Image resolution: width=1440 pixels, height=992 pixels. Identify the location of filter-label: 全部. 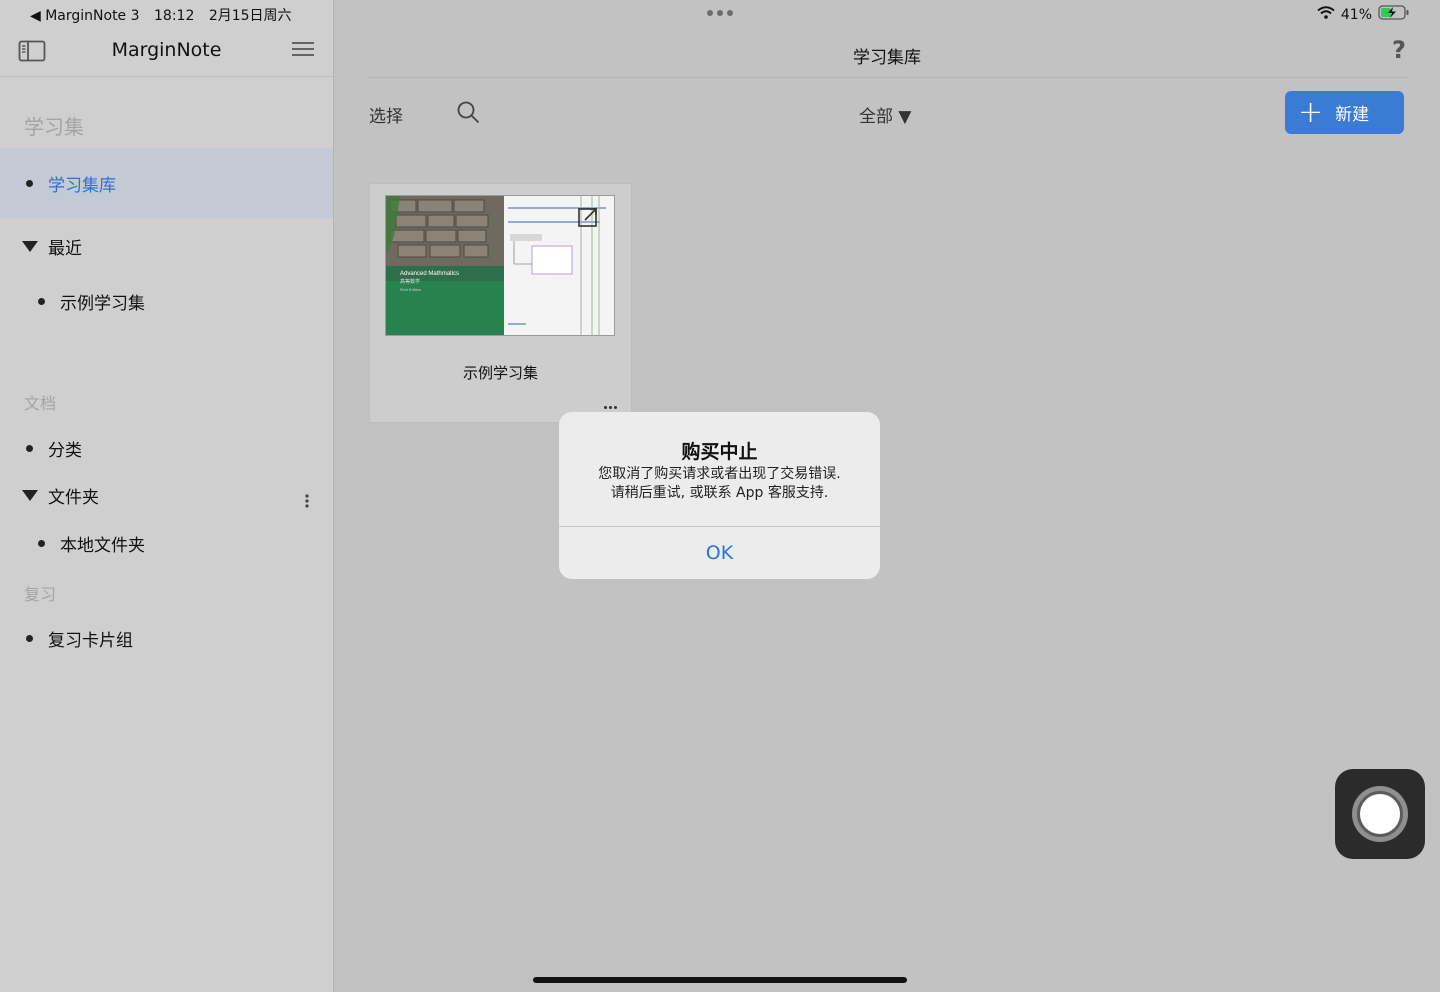
(876, 117).